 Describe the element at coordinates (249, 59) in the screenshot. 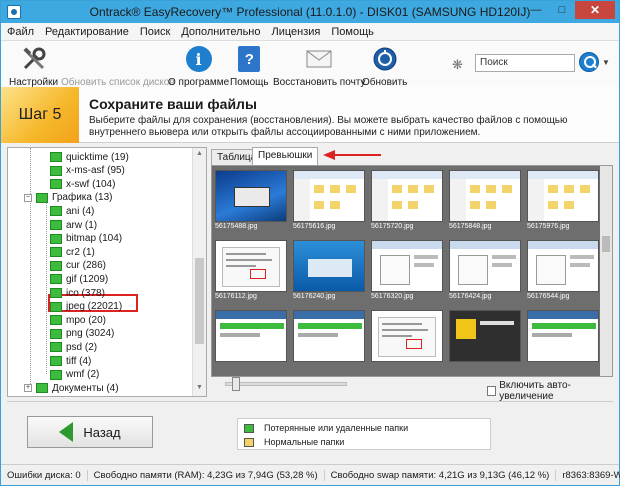

I see `help-book-icon: ?` at that location.